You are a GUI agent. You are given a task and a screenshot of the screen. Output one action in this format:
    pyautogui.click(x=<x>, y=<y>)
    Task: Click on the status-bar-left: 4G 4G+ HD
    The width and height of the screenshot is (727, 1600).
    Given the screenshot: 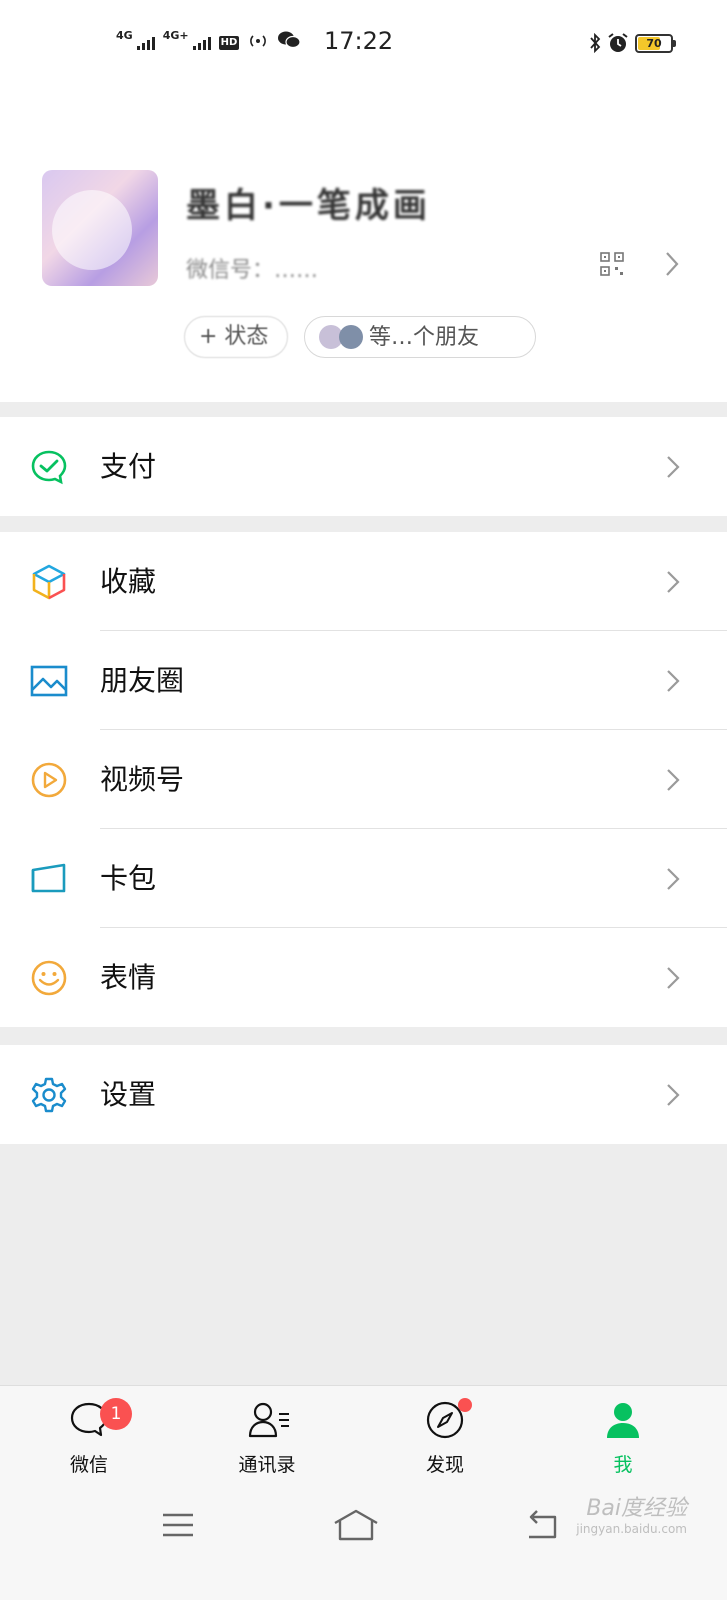 What is the action you would take?
    pyautogui.click(x=208, y=40)
    